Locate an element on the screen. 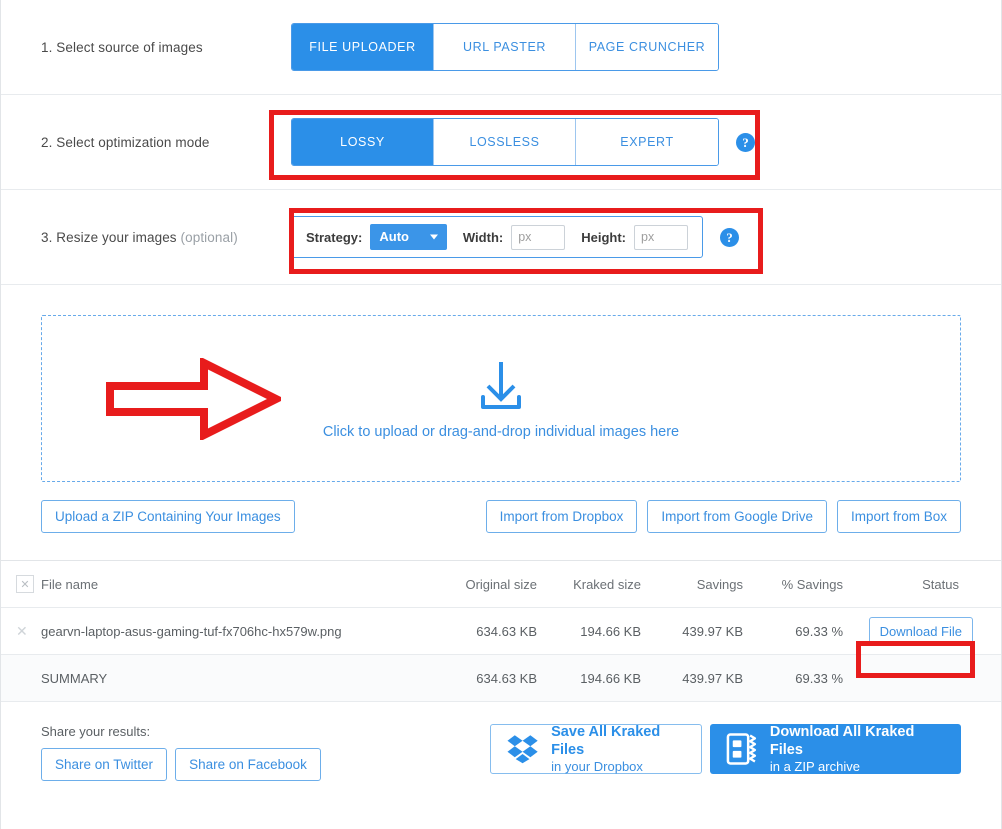 The image size is (1002, 829). share-title: Share your results: is located at coordinates (96, 731).